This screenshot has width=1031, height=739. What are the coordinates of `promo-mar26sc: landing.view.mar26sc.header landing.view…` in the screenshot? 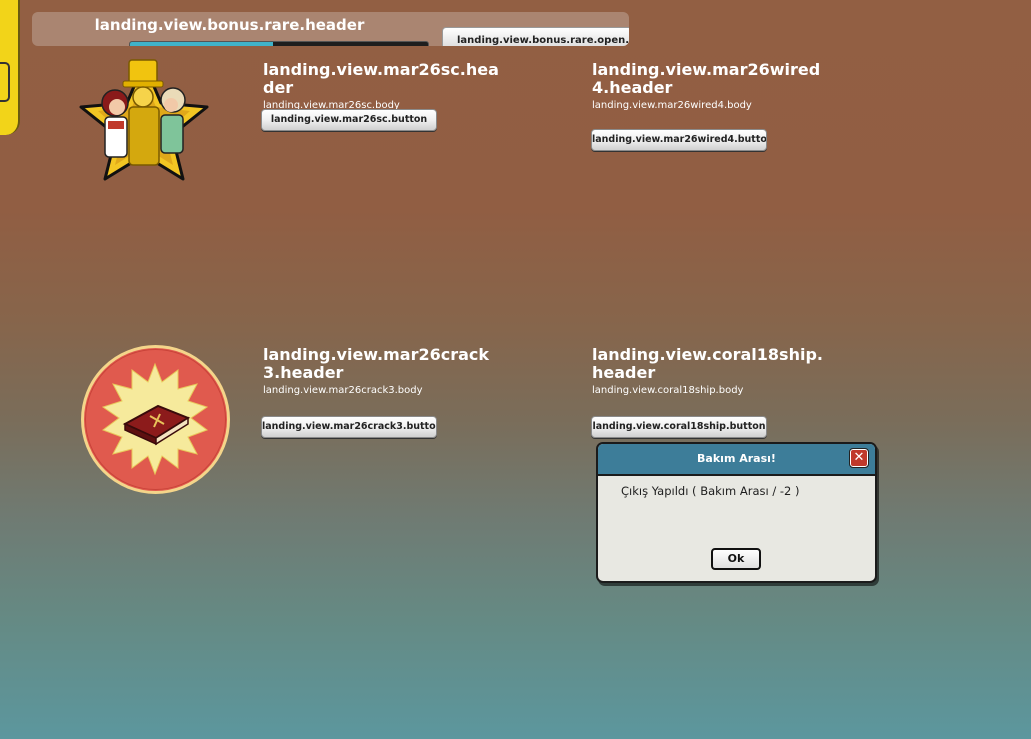 It's located at (383, 86).